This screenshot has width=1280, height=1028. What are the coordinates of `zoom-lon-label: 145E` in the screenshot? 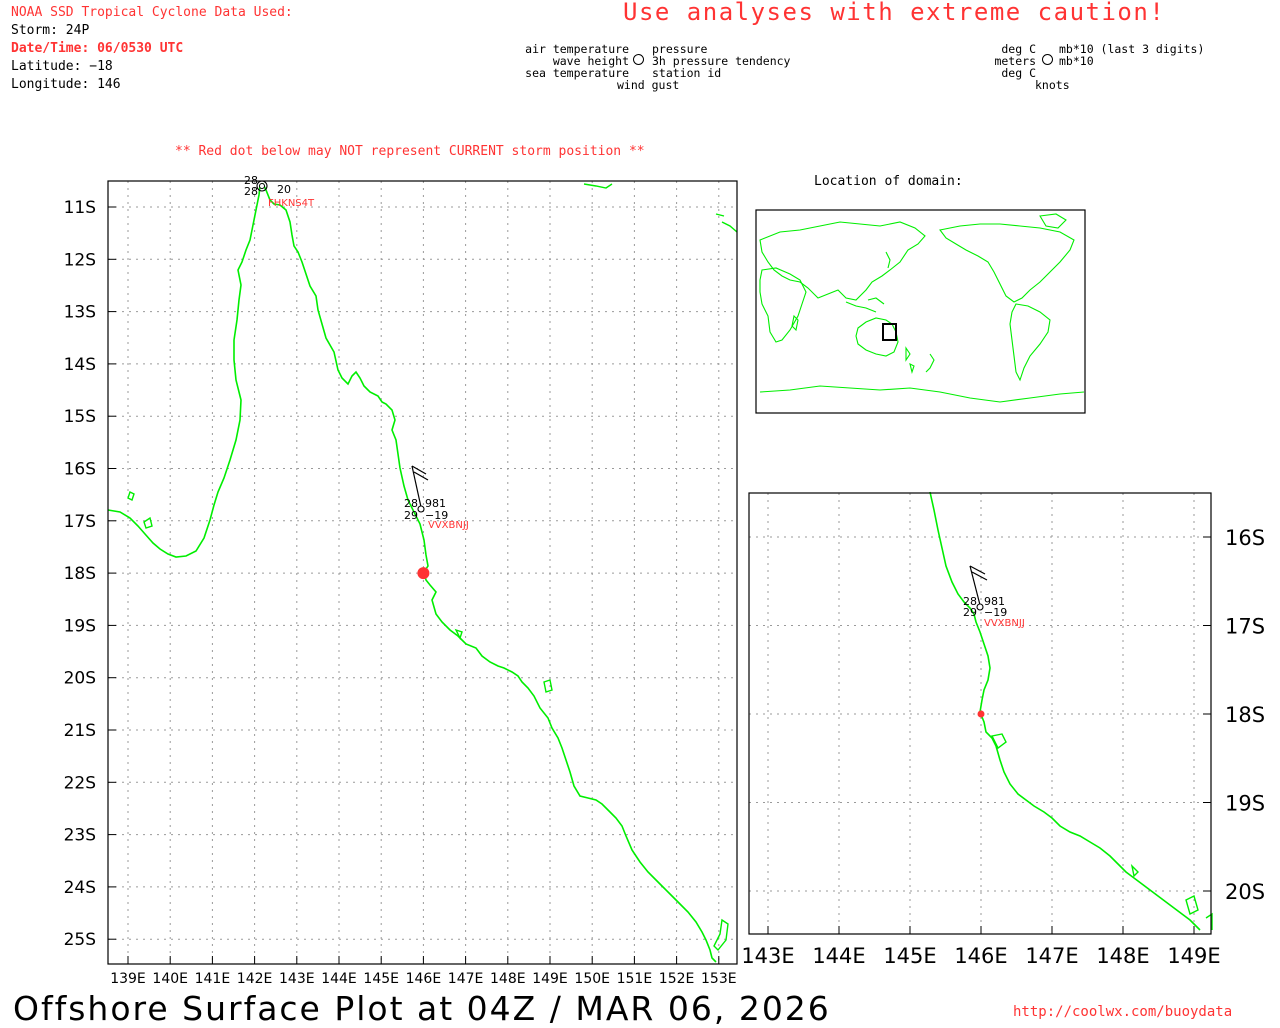 It's located at (909, 956).